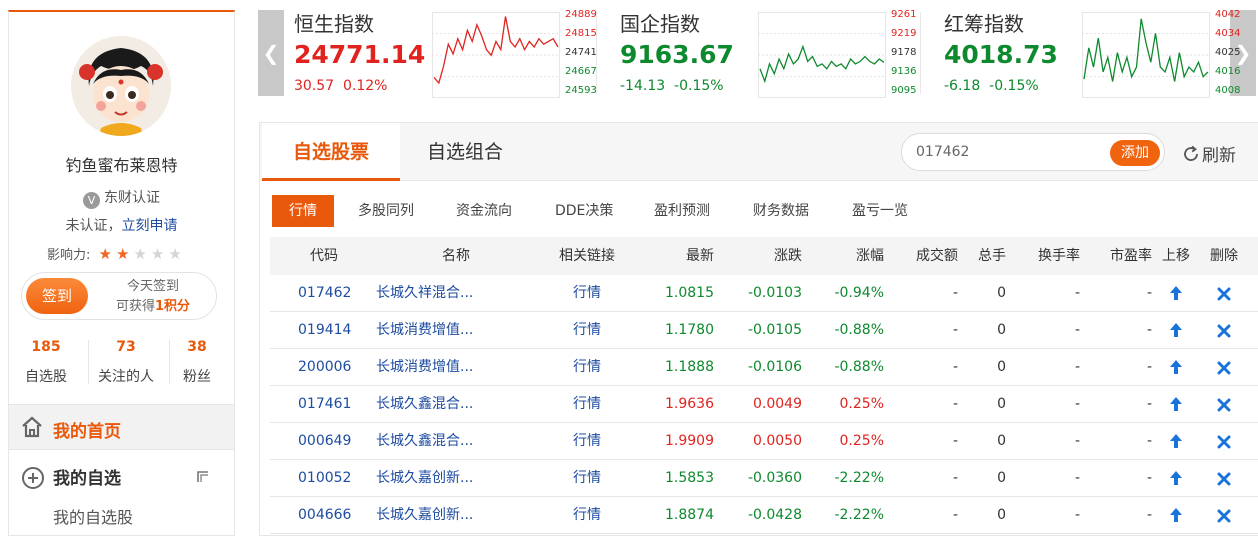  What do you see at coordinates (324, 404) in the screenshot?
I see `cell-code: 017461` at bounding box center [324, 404].